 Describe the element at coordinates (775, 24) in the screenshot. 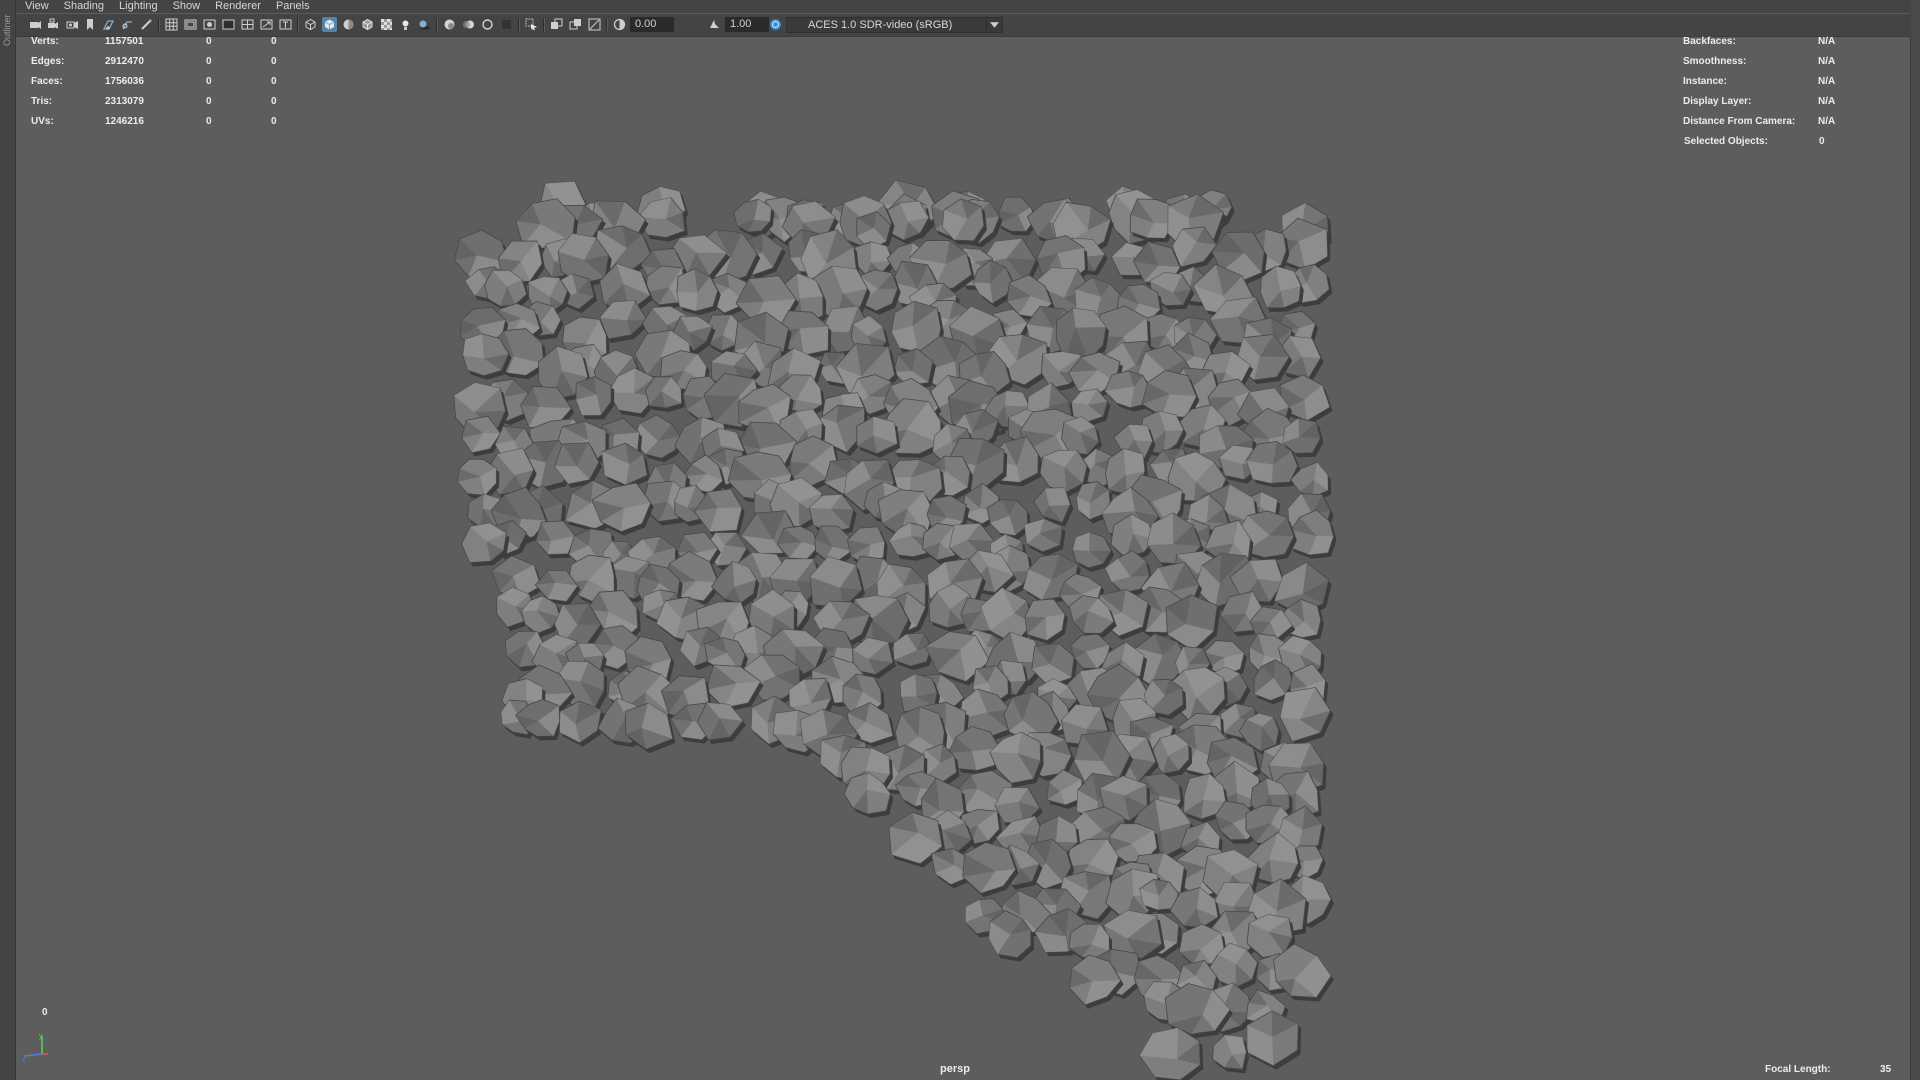

I see `color-management-icon` at that location.